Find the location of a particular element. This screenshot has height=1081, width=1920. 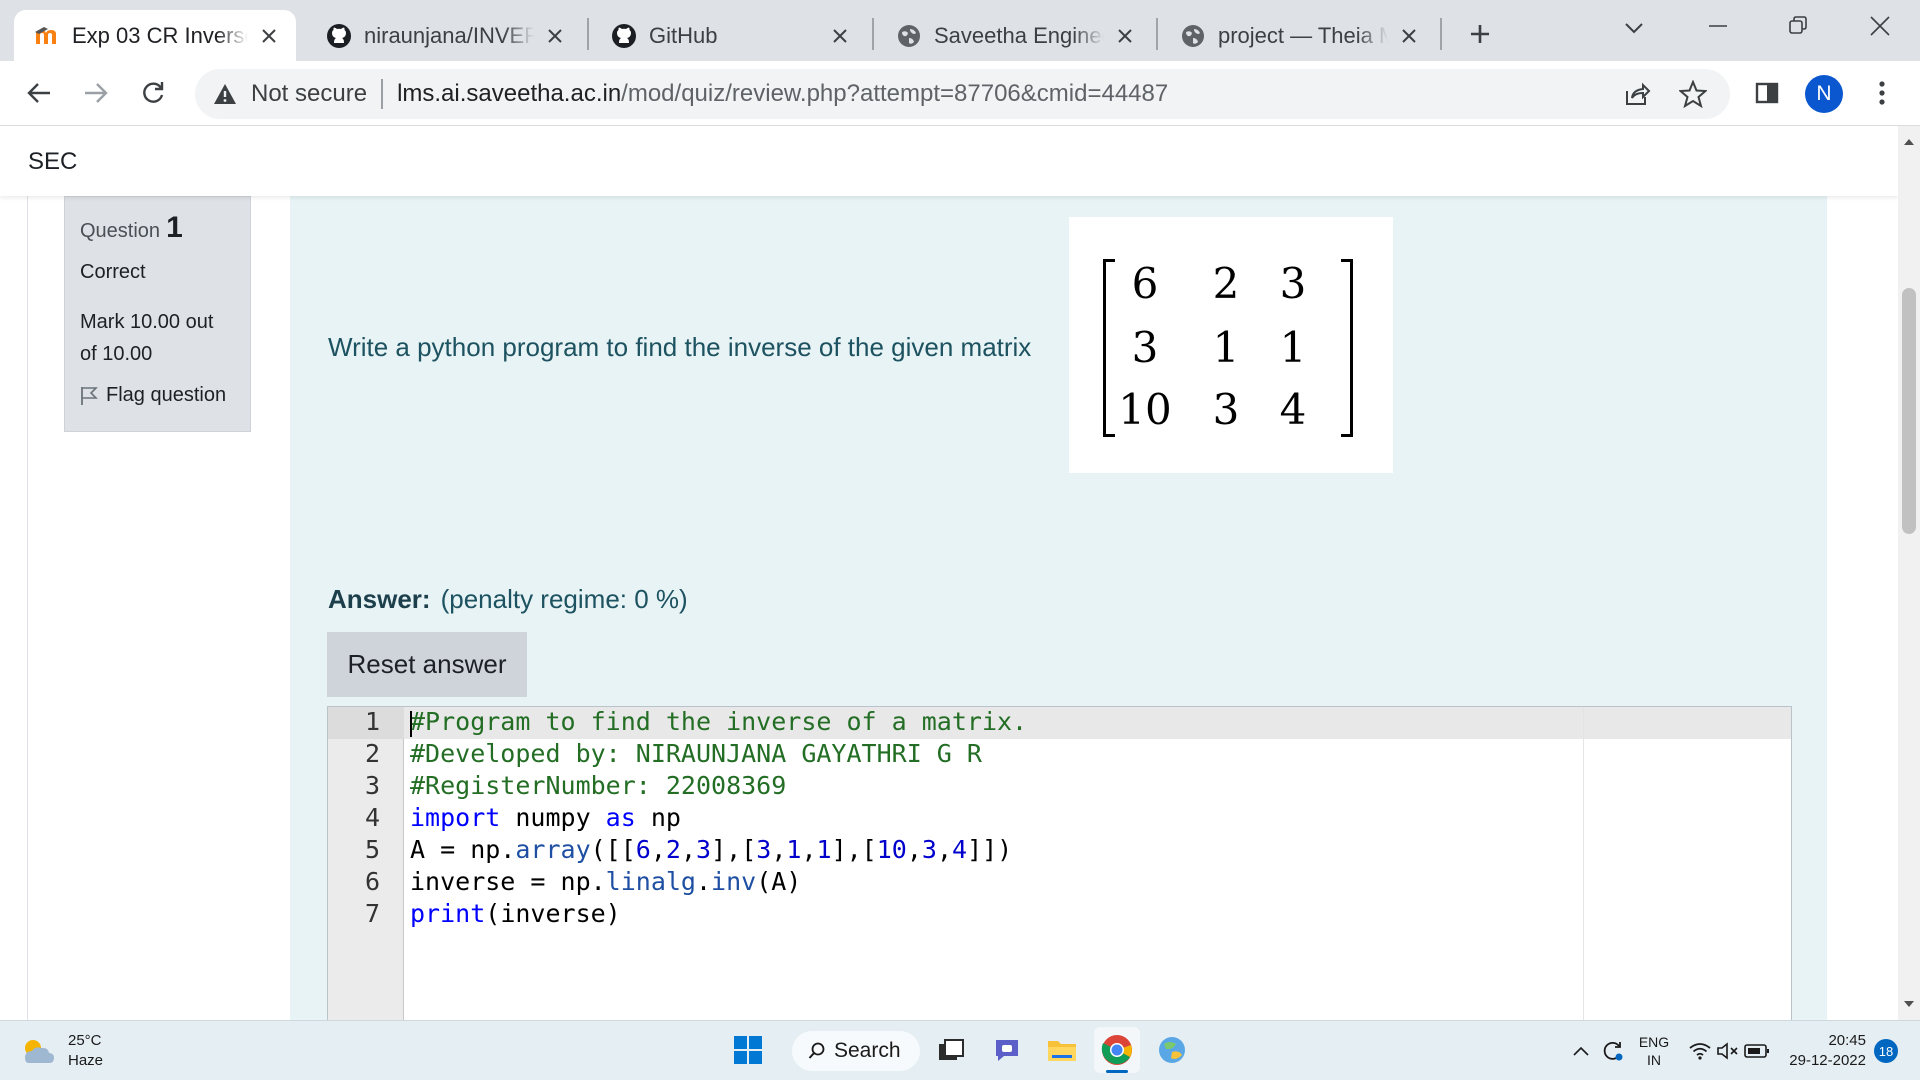

line-number: 5 is located at coordinates (372, 849).